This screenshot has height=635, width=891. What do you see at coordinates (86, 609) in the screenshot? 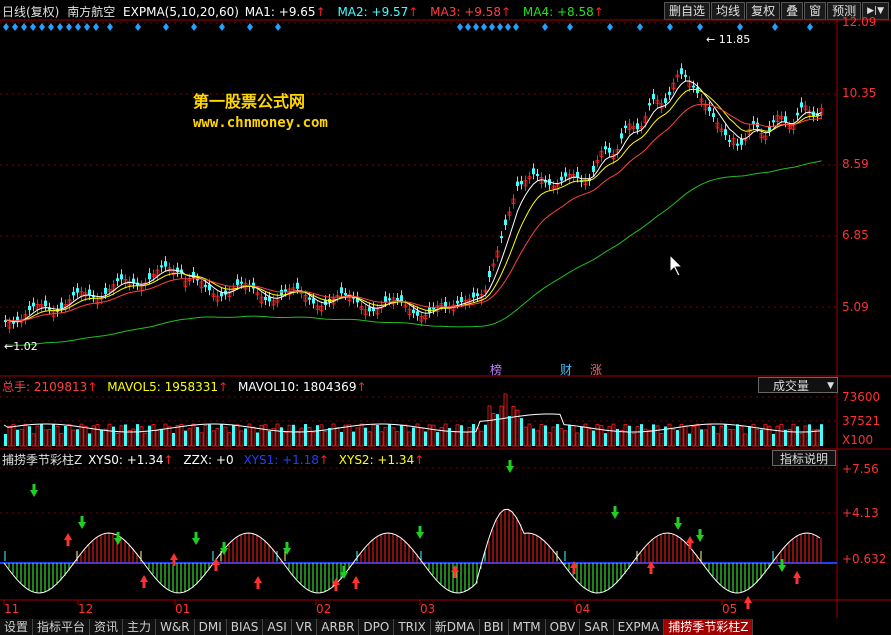
I see `time-axis-label: 12` at bounding box center [86, 609].